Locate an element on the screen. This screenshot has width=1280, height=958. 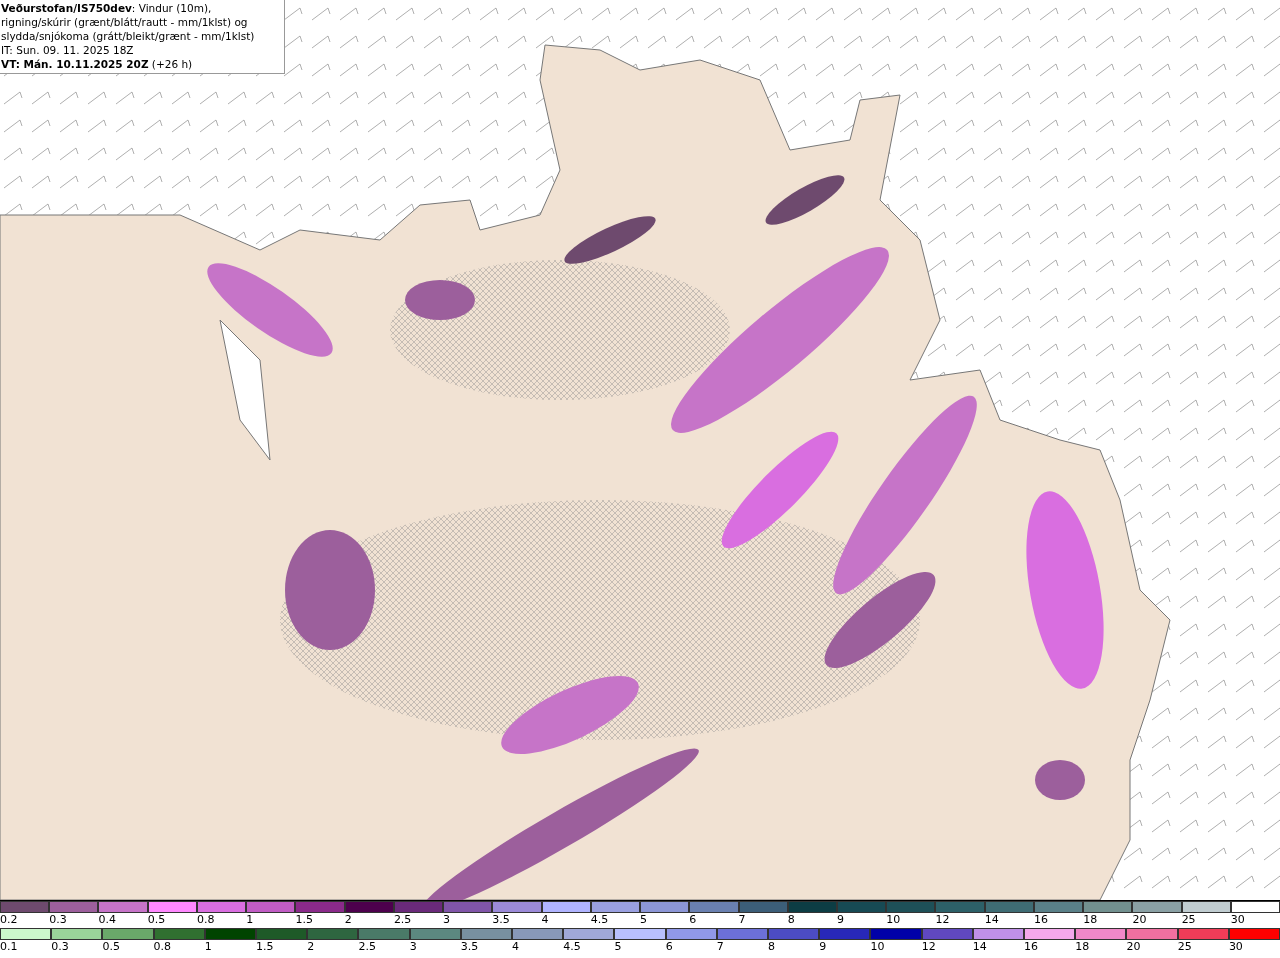
legend-label: 0.1 is located at coordinates (9, 947).